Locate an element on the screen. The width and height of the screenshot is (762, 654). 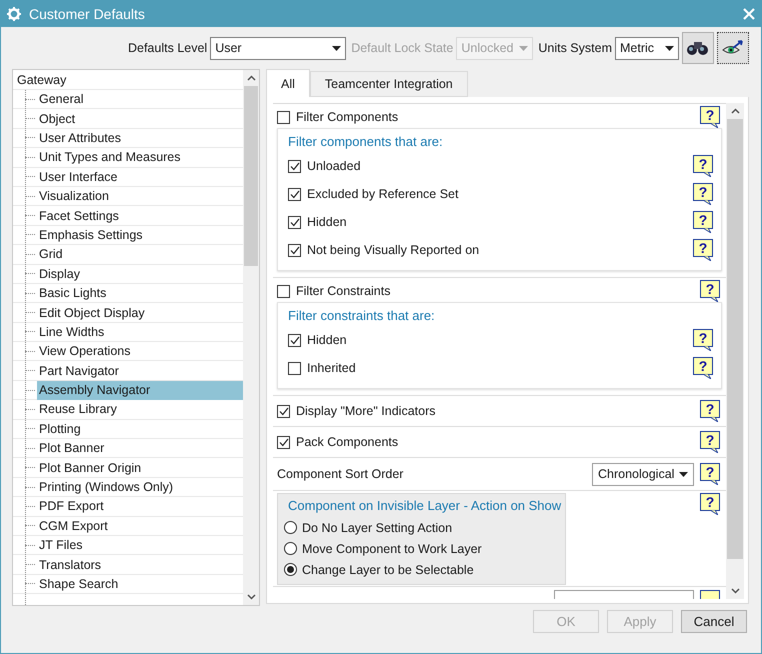
binoculars-icon is located at coordinates (698, 48).